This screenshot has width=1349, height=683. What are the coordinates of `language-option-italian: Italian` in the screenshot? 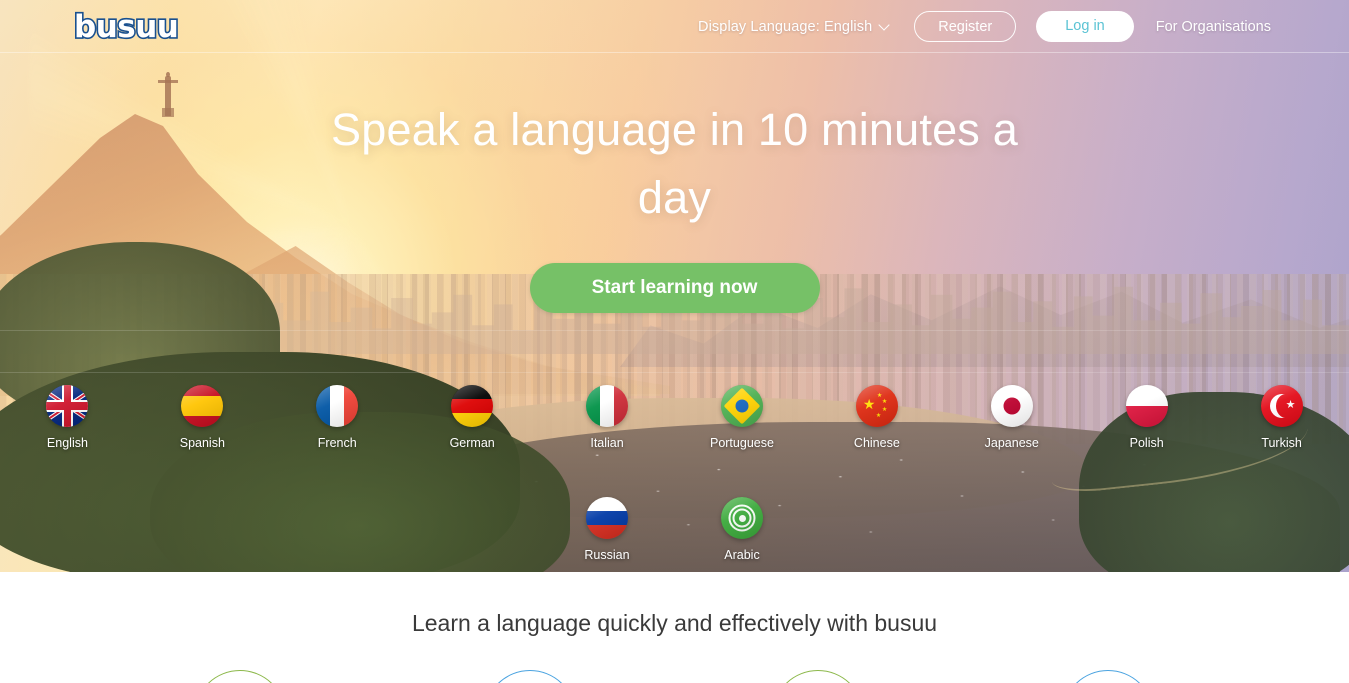 It's located at (607, 417).